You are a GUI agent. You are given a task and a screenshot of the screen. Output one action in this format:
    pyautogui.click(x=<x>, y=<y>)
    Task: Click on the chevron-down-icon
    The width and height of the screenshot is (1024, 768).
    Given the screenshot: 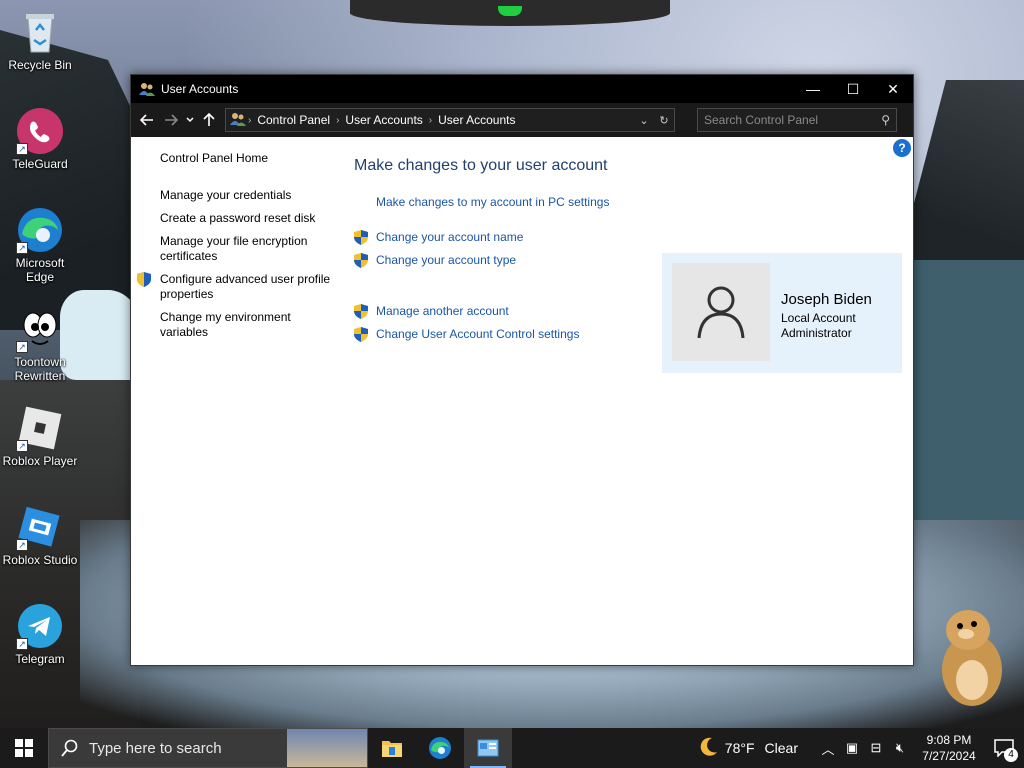 What is the action you would take?
    pyautogui.click(x=190, y=120)
    